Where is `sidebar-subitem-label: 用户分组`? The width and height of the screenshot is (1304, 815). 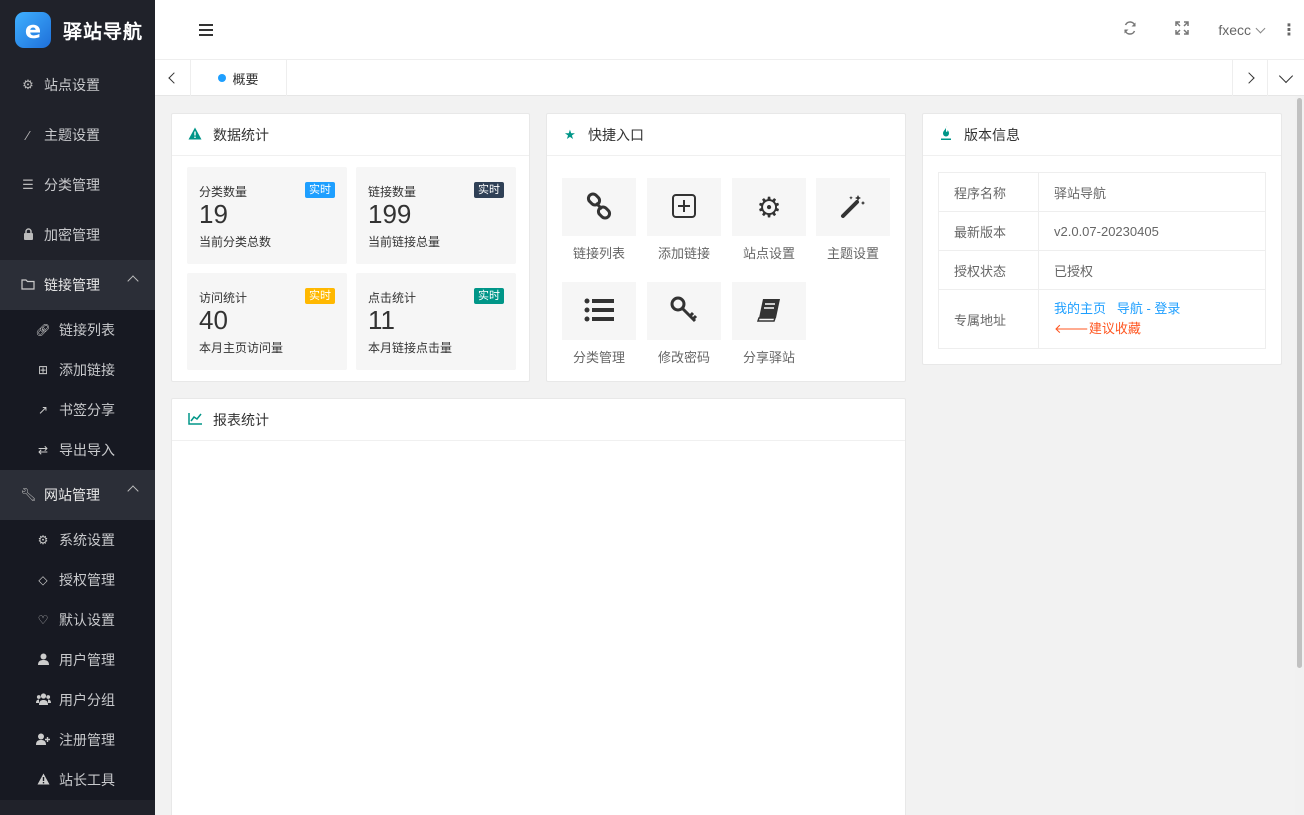 sidebar-subitem-label: 用户分组 is located at coordinates (87, 700).